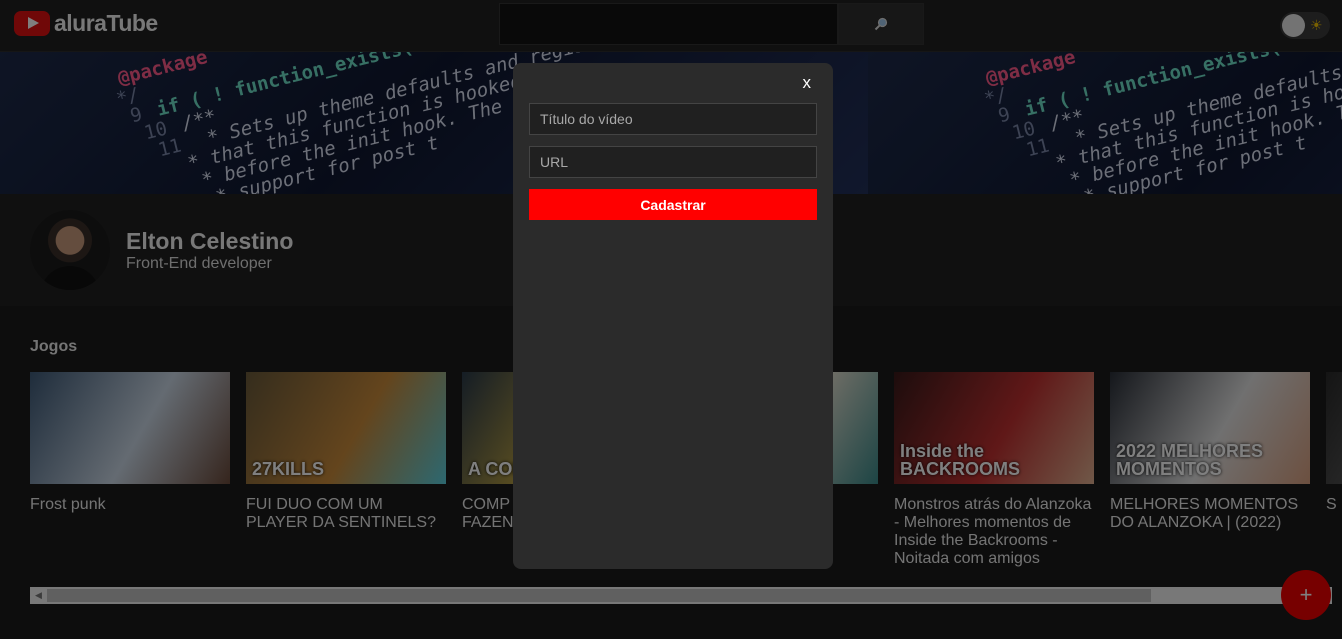  I want to click on close-button: x, so click(807, 83).